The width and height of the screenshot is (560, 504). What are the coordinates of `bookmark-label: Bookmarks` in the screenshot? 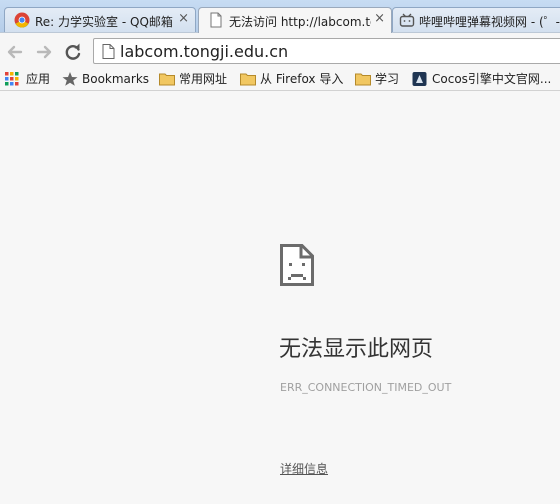 It's located at (116, 79).